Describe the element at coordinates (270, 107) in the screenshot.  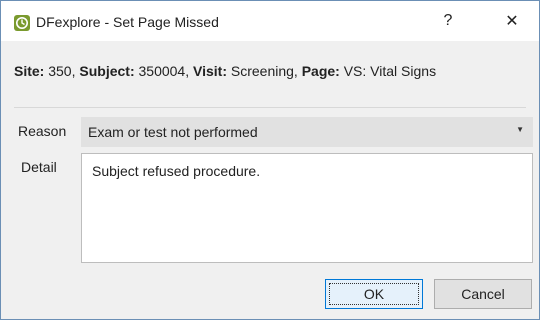
I see `separator` at that location.